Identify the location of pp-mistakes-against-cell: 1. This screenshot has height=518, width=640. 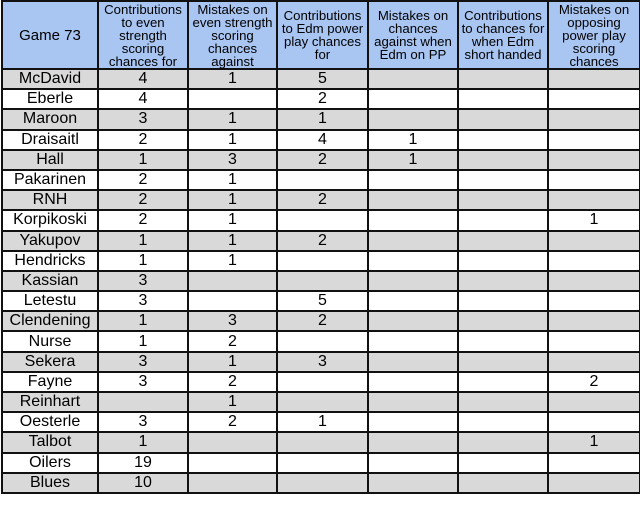
(413, 159).